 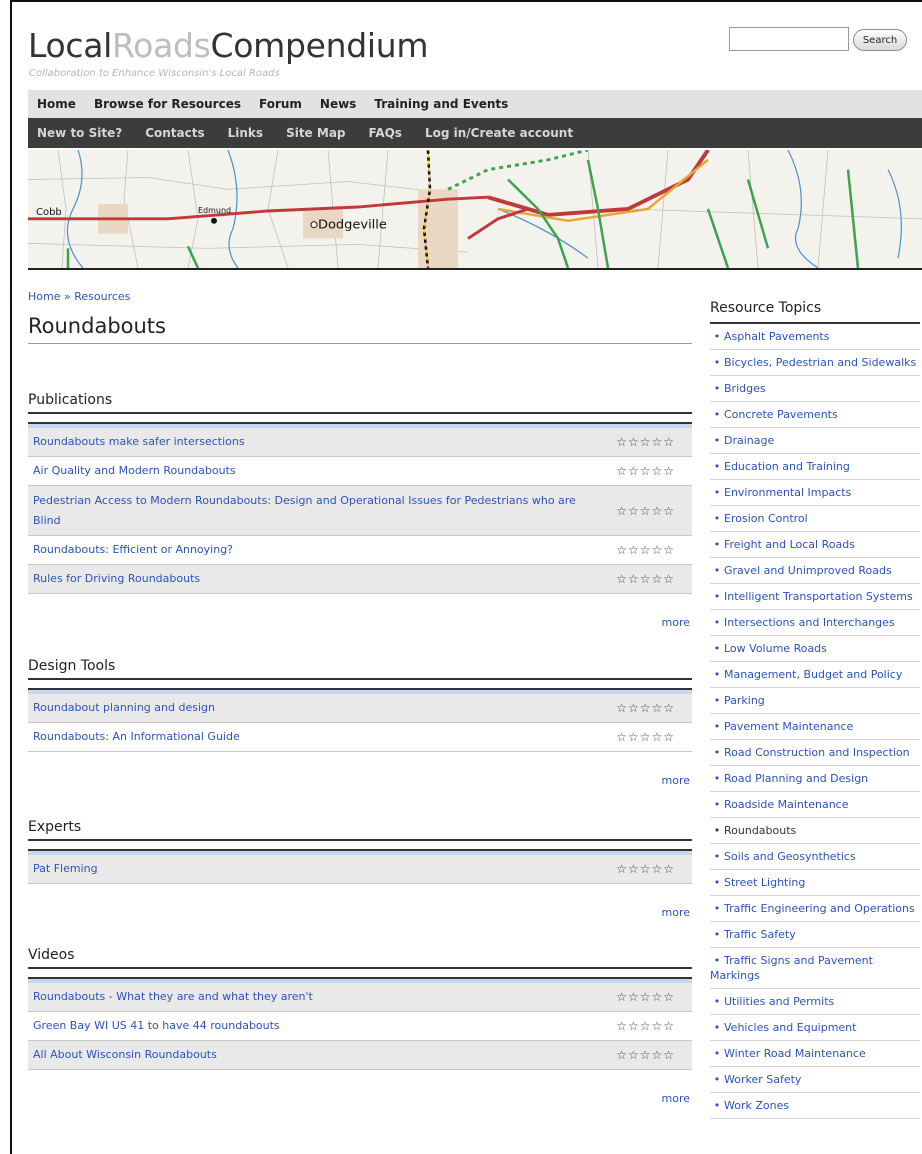 I want to click on sidebar-topic-intelligent-transportation-systems: • Intelligent Transportation Systems, so click(x=815, y=597).